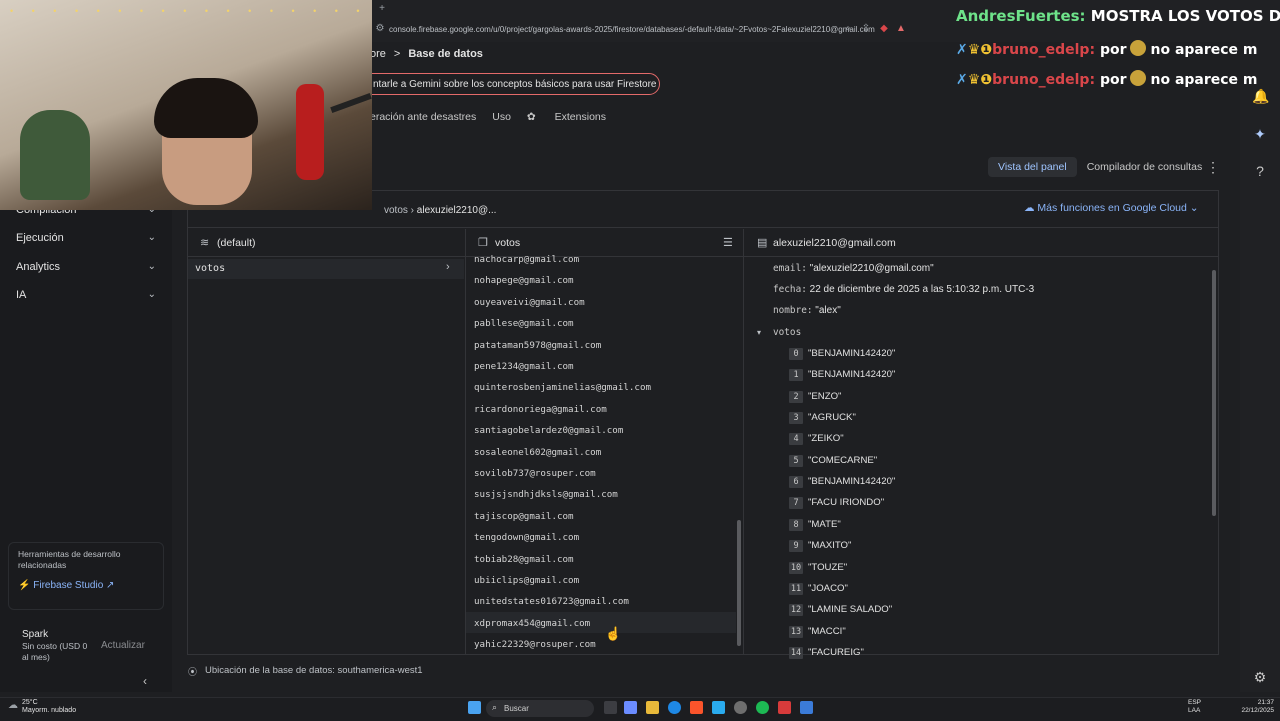  Describe the element at coordinates (884, 29) in the screenshot. I see `brave-shield-icon: ◆` at that location.